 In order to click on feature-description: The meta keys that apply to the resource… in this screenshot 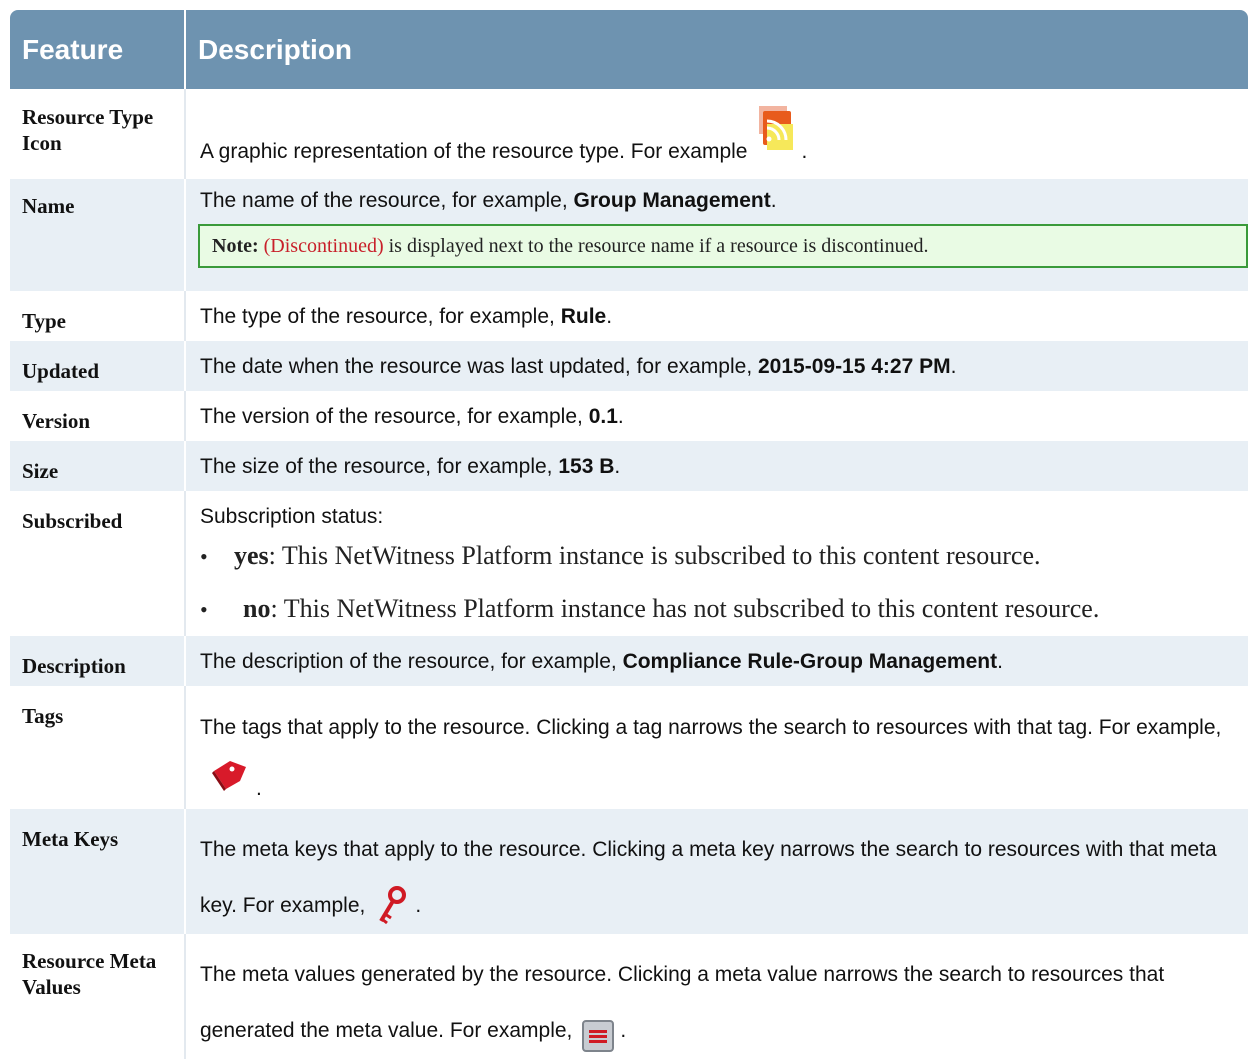, I will do `click(716, 871)`.